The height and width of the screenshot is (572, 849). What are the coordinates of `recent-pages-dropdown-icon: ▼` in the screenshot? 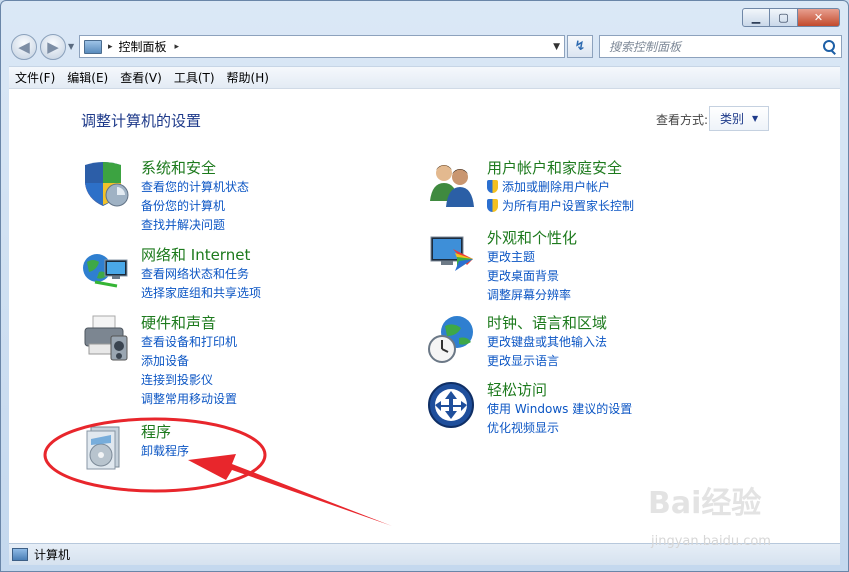 It's located at (71, 46).